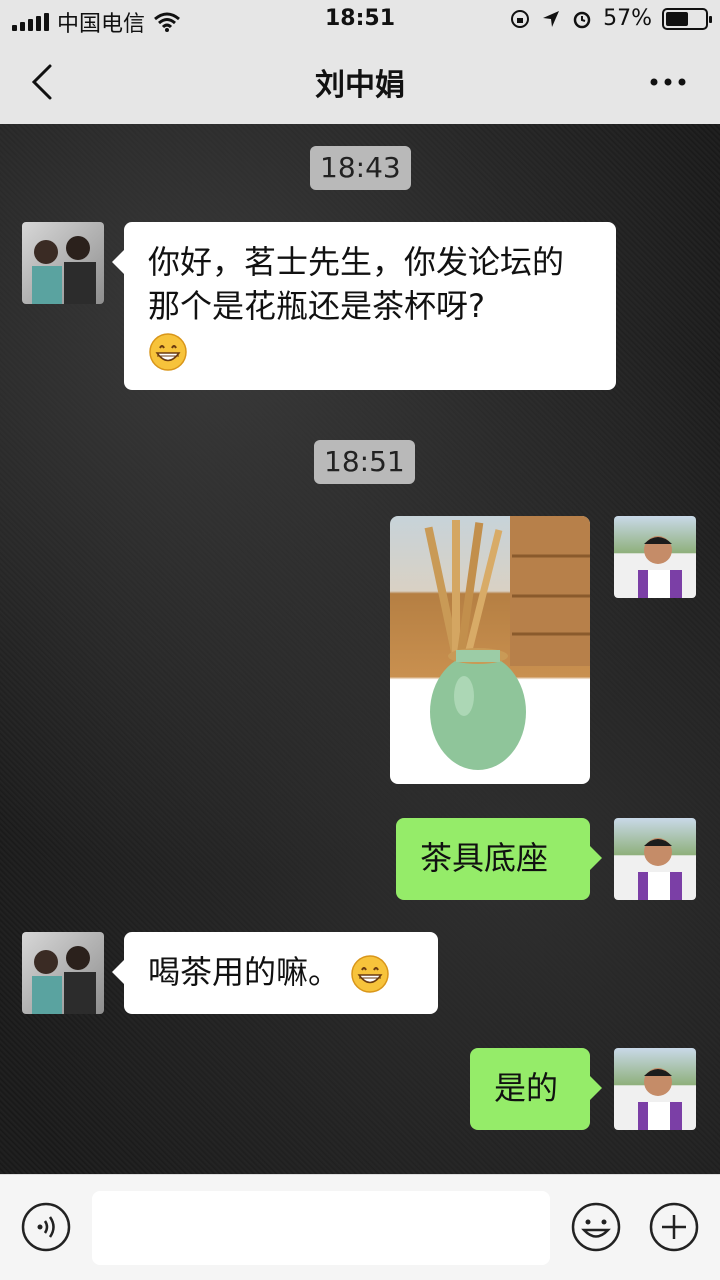  What do you see at coordinates (677, 18) in the screenshot?
I see `battery-fill` at bounding box center [677, 18].